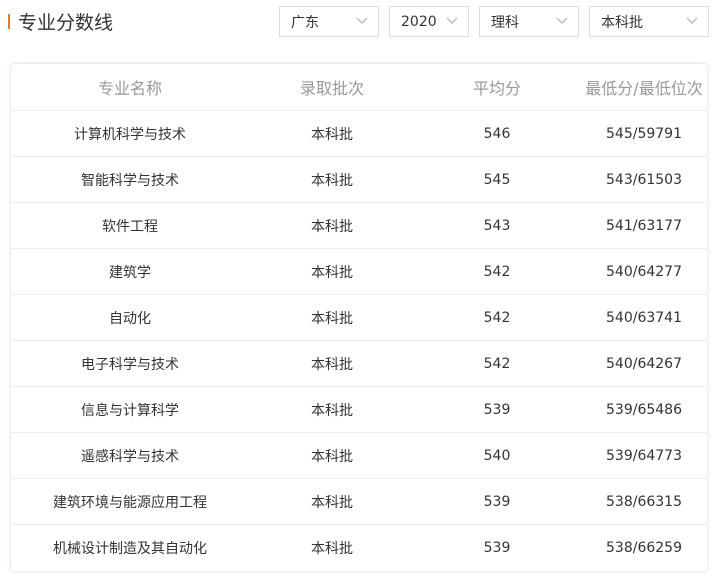 This screenshot has width=719, height=579. I want to click on cell-major: 电子科学与技术, so click(130, 364).